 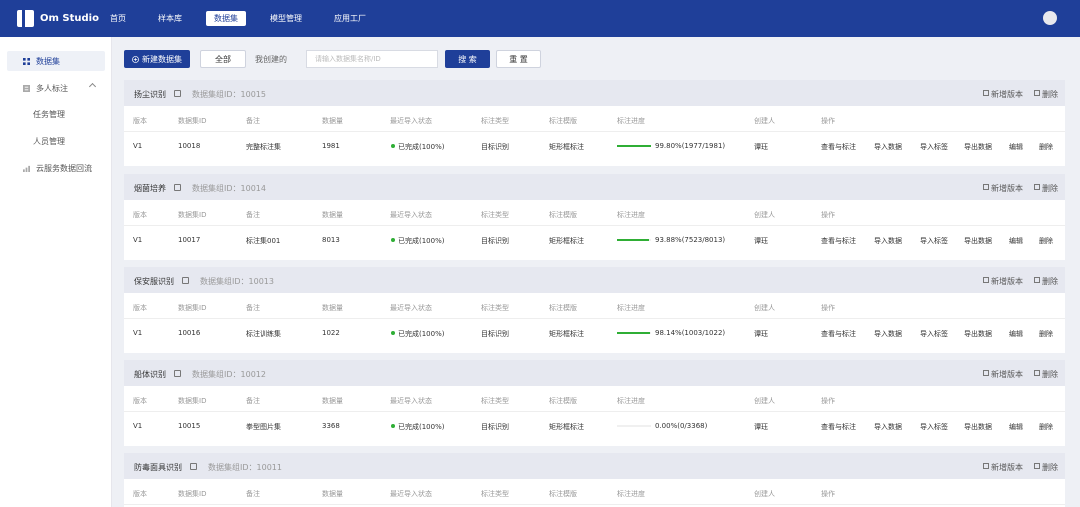 I want to click on sidebar-item-task-management: 任务管理, so click(x=49, y=114).